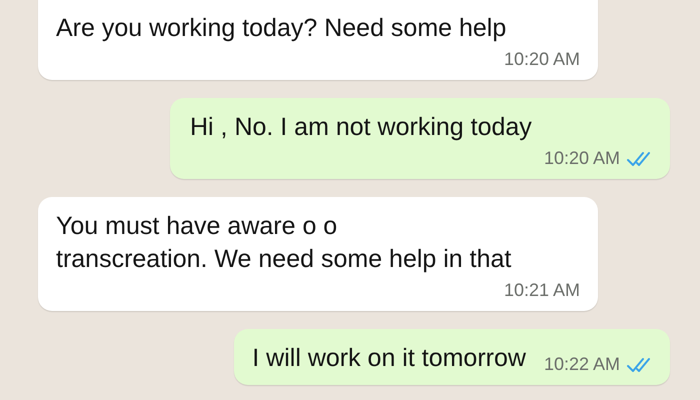 The image size is (700, 400). I want to click on message-text: Are you working today? Need some help, so click(281, 28).